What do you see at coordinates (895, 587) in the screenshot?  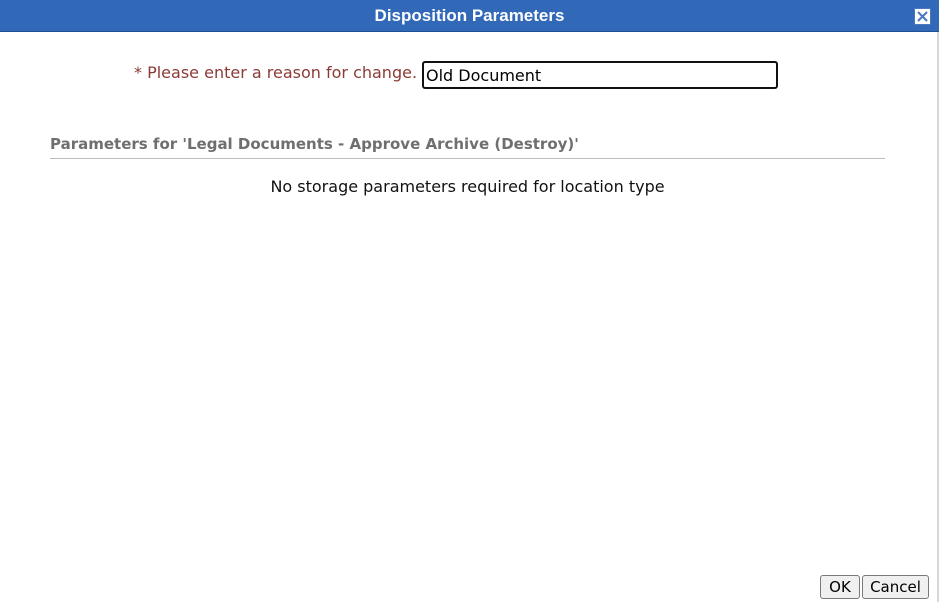 I see `cancel-button: Cancel` at bounding box center [895, 587].